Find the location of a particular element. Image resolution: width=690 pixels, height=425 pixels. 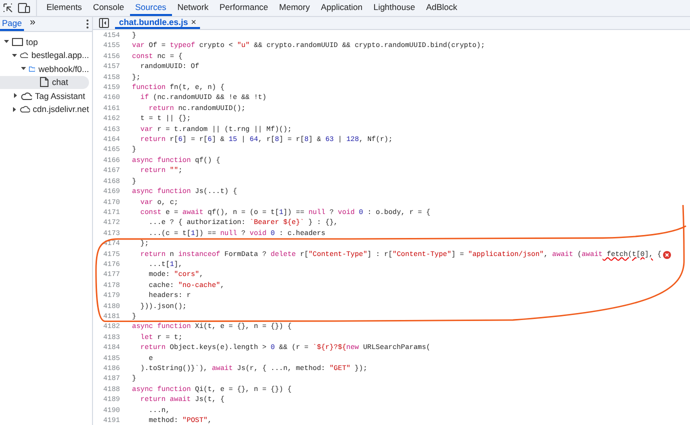

panel-tab: Lighthouse is located at coordinates (394, 8).